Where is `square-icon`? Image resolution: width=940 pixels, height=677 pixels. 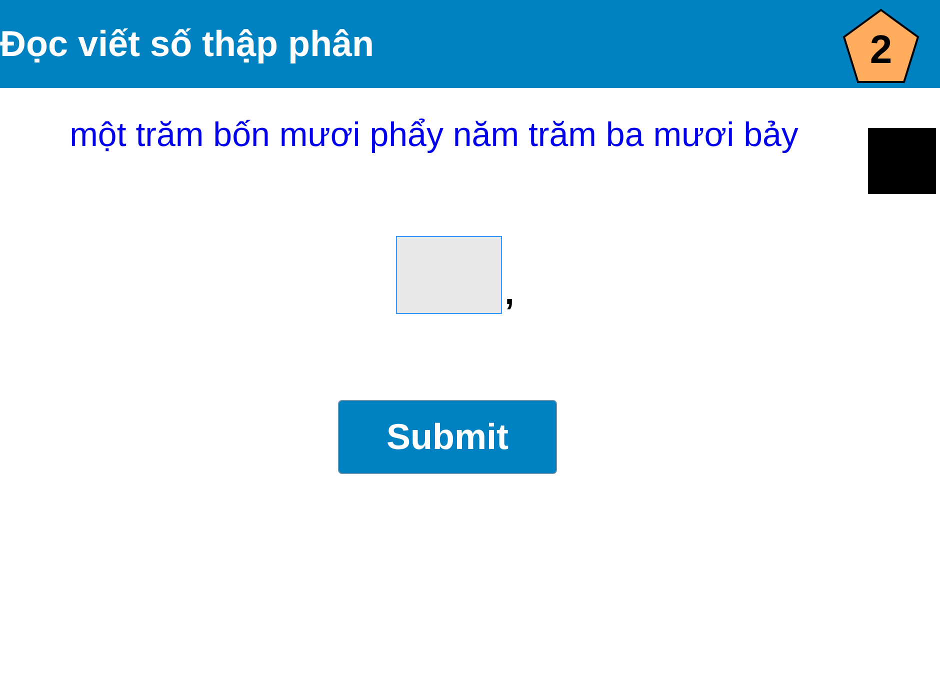 square-icon is located at coordinates (902, 161).